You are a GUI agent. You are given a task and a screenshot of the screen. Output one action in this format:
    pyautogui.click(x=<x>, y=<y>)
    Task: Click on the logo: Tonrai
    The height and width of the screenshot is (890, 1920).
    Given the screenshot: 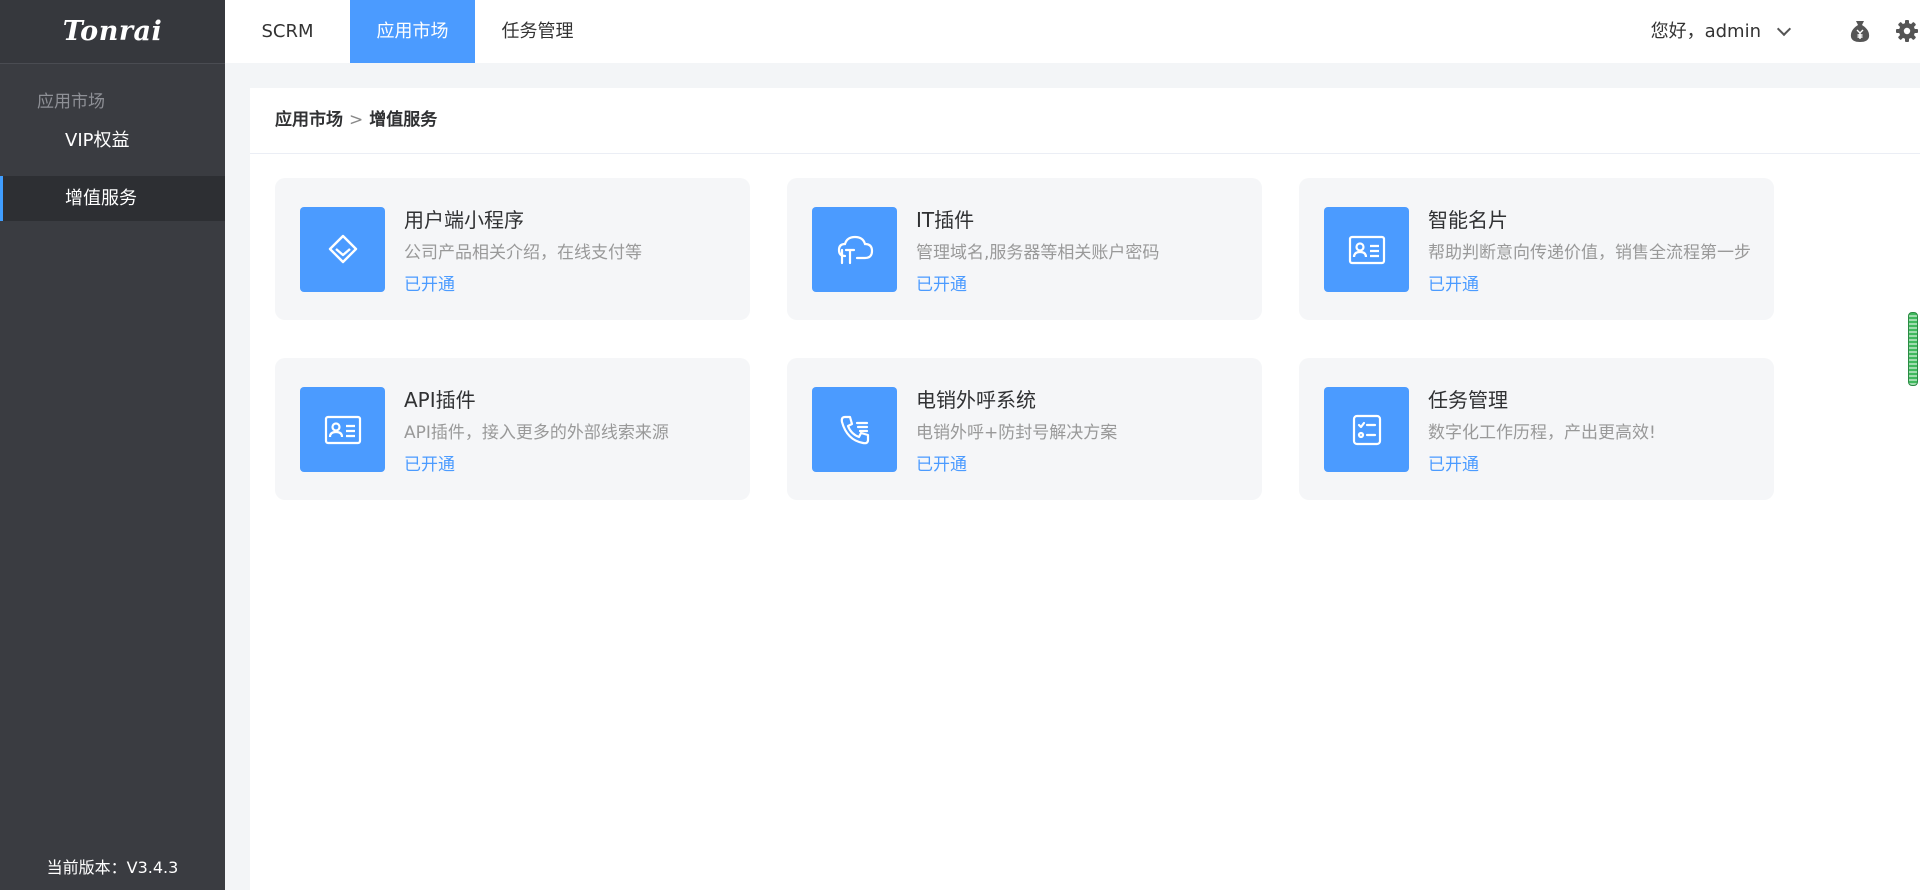 What is the action you would take?
    pyautogui.click(x=112, y=32)
    